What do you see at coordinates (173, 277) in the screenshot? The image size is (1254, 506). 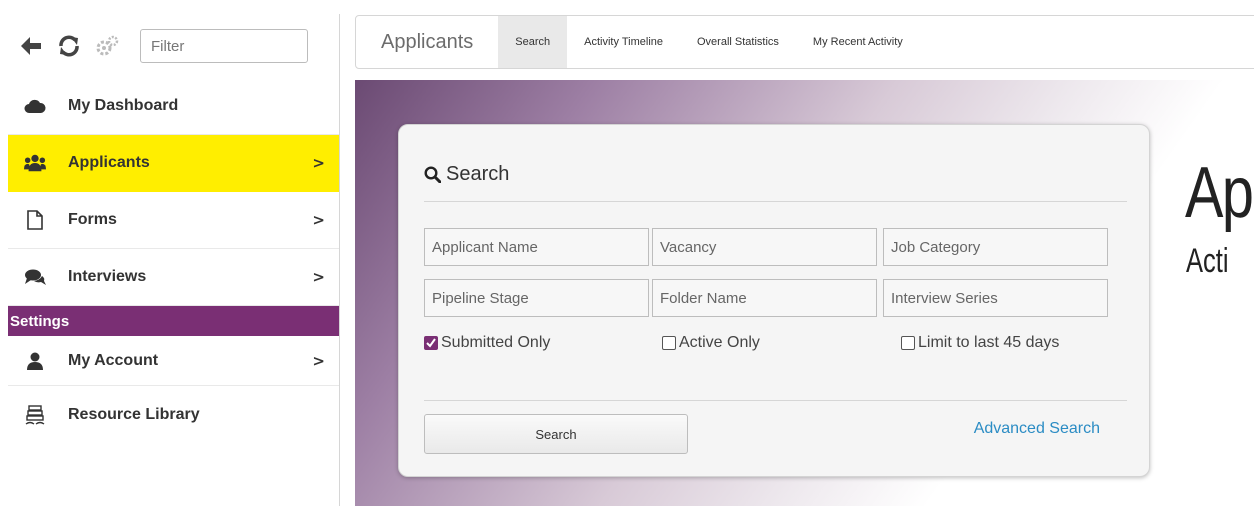 I see `sidebar-item-interviews: Interviews >` at bounding box center [173, 277].